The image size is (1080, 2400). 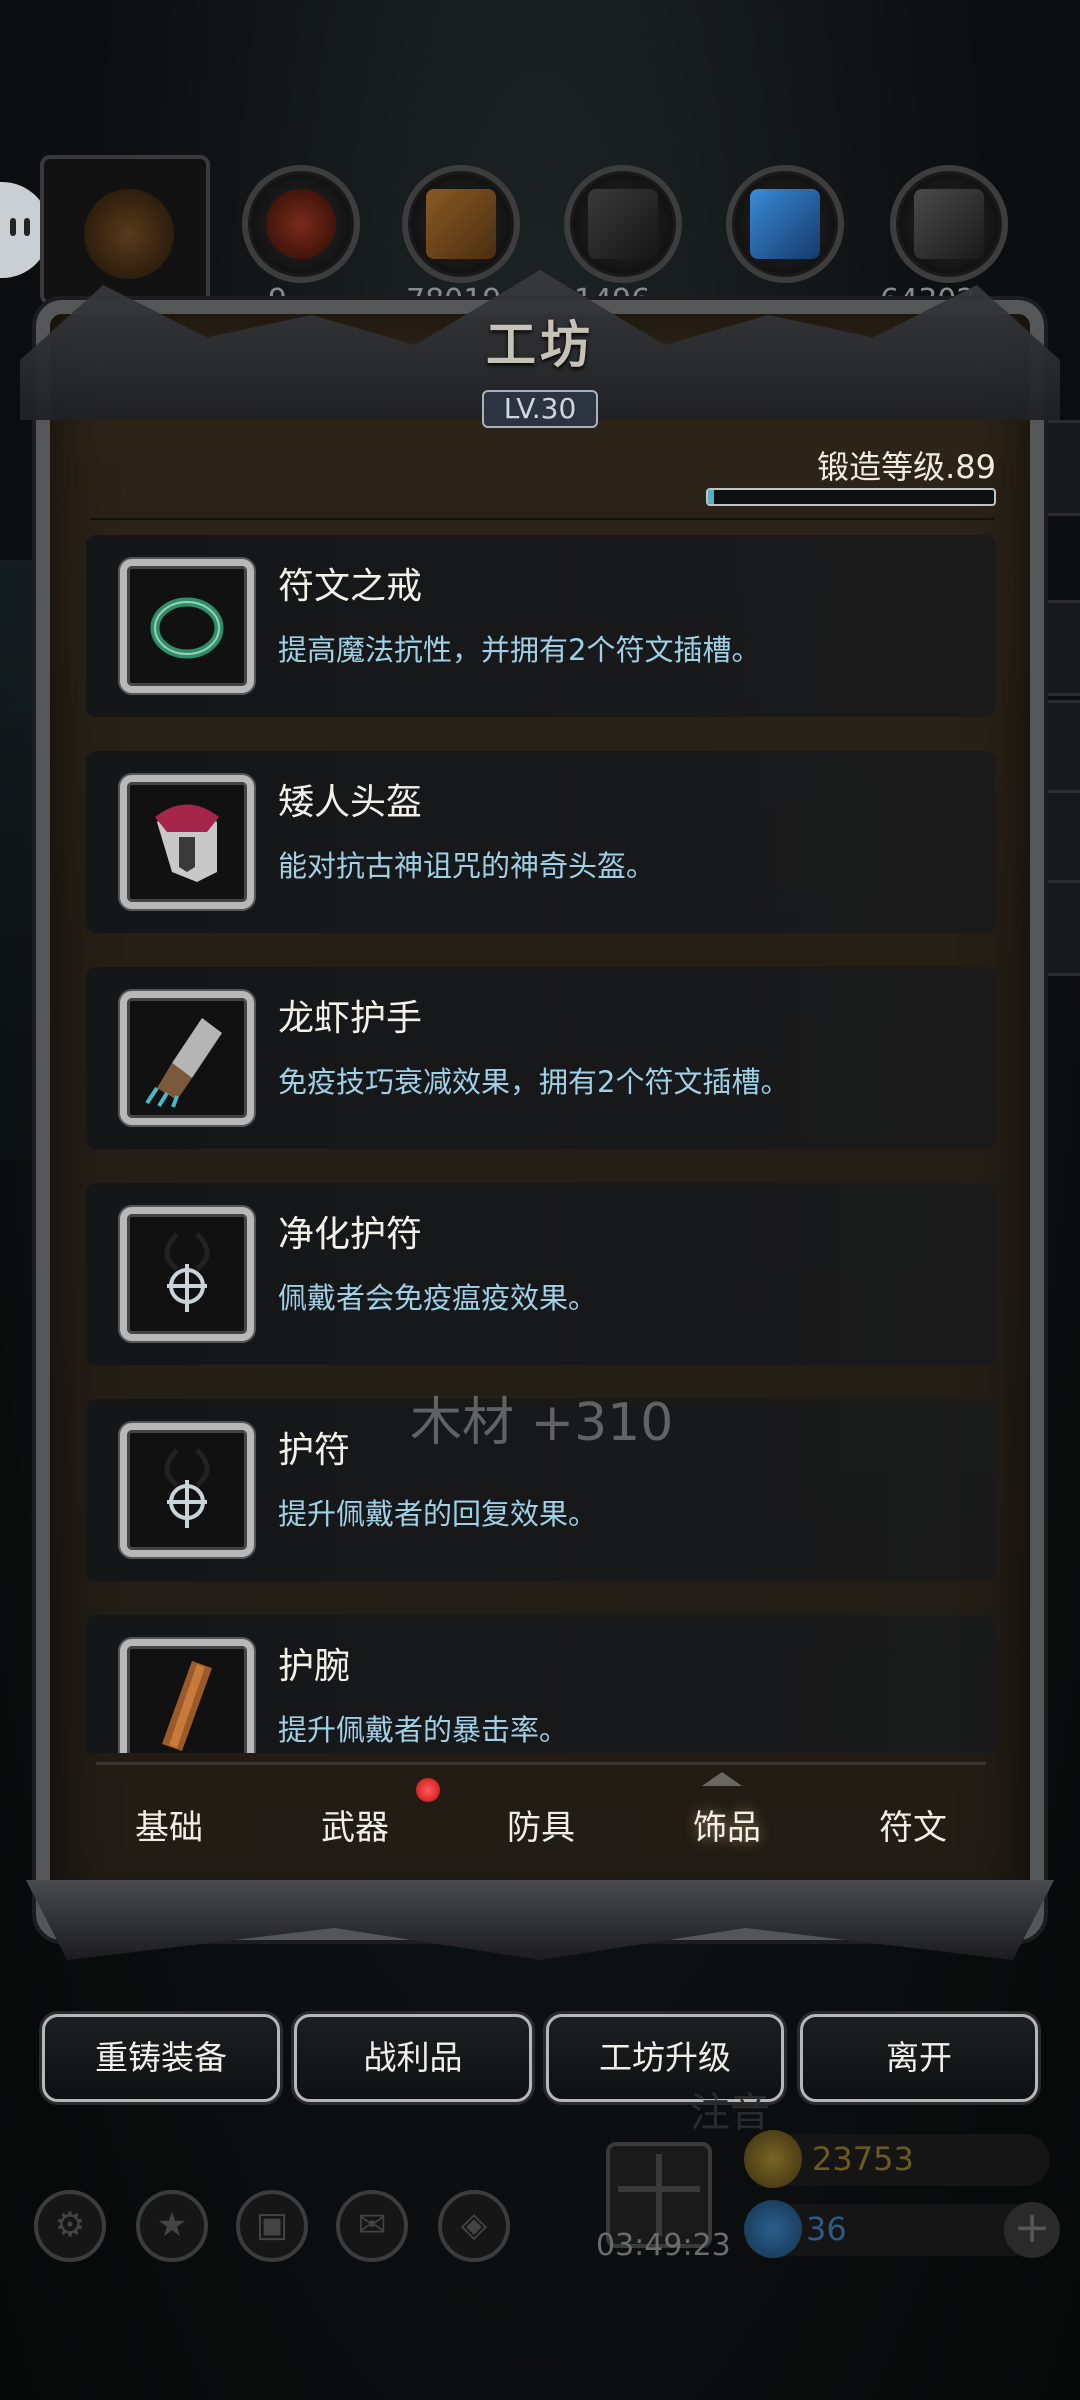 What do you see at coordinates (70, 2226) in the screenshot?
I see `settings-icon: ⚙` at bounding box center [70, 2226].